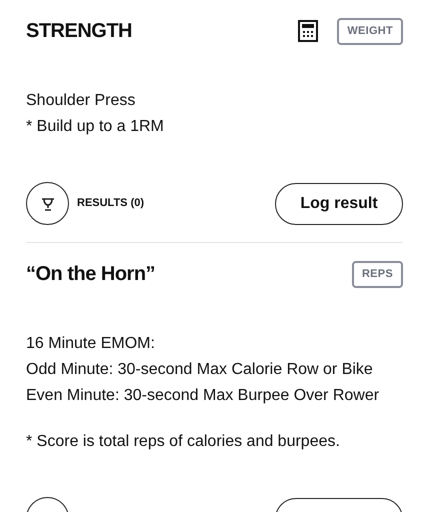 Image resolution: width=424 pixels, height=512 pixels. Describe the element at coordinates (110, 204) in the screenshot. I see `results-count: RESULTS (0)` at that location.